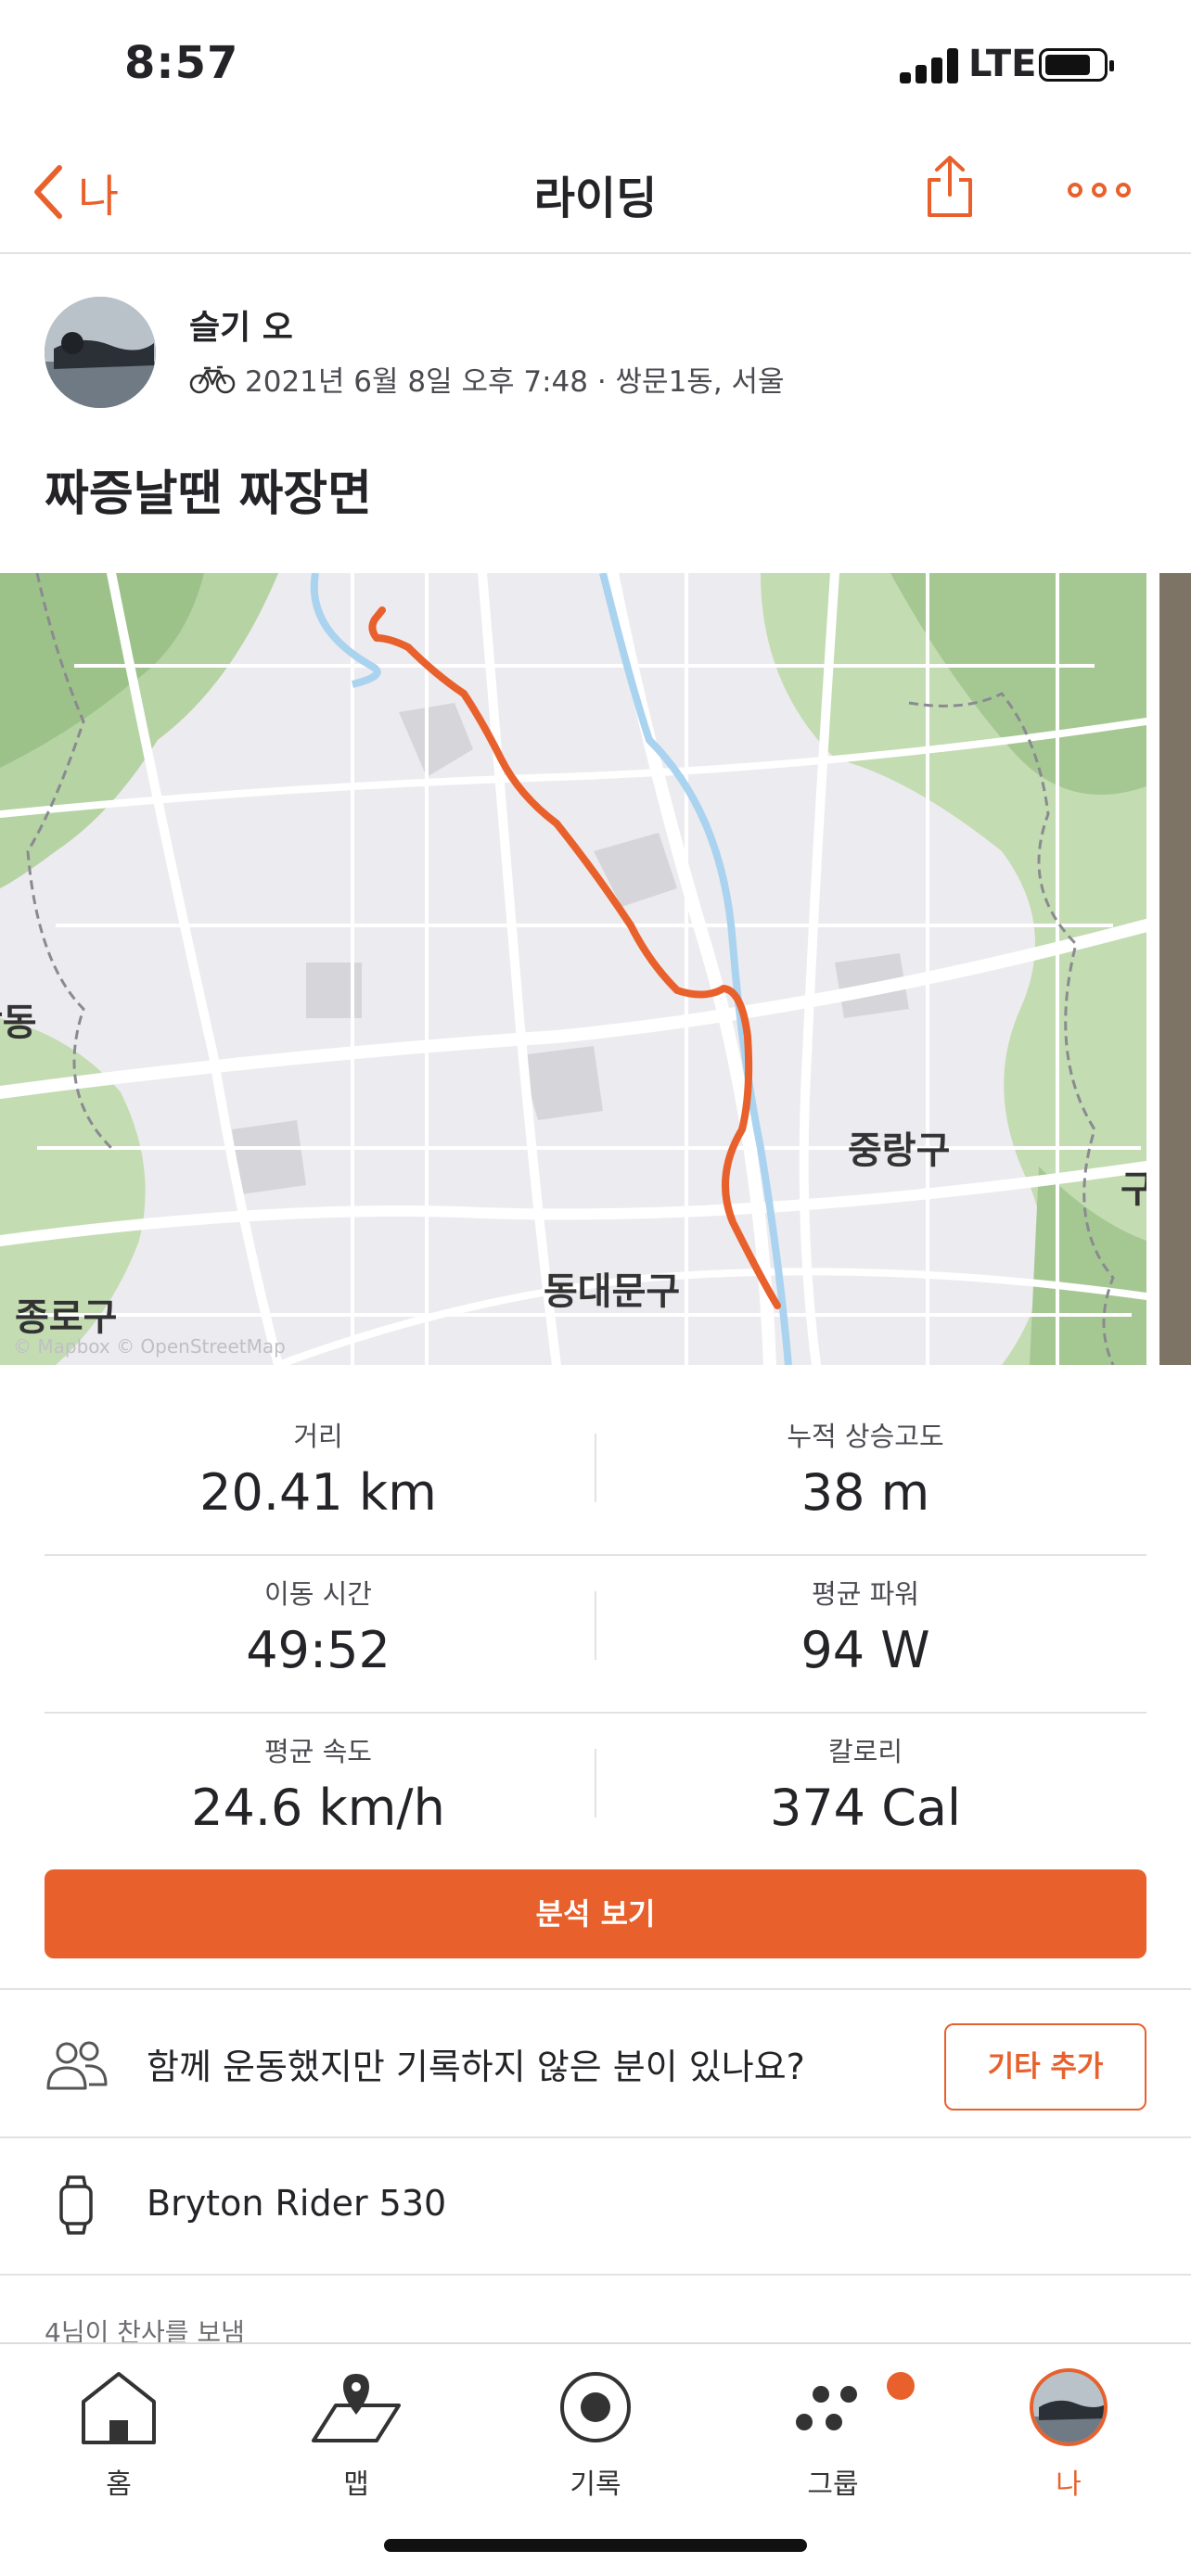 The height and width of the screenshot is (2576, 1191). What do you see at coordinates (595, 1914) in the screenshot?
I see `view-analysis-button: 분석 보기` at bounding box center [595, 1914].